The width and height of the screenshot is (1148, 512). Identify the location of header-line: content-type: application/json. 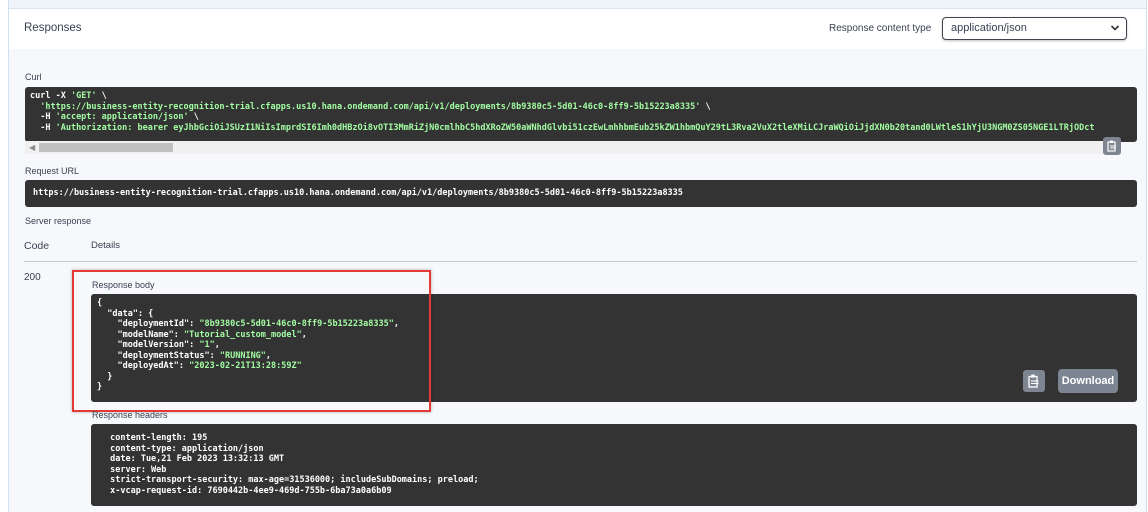
(187, 448).